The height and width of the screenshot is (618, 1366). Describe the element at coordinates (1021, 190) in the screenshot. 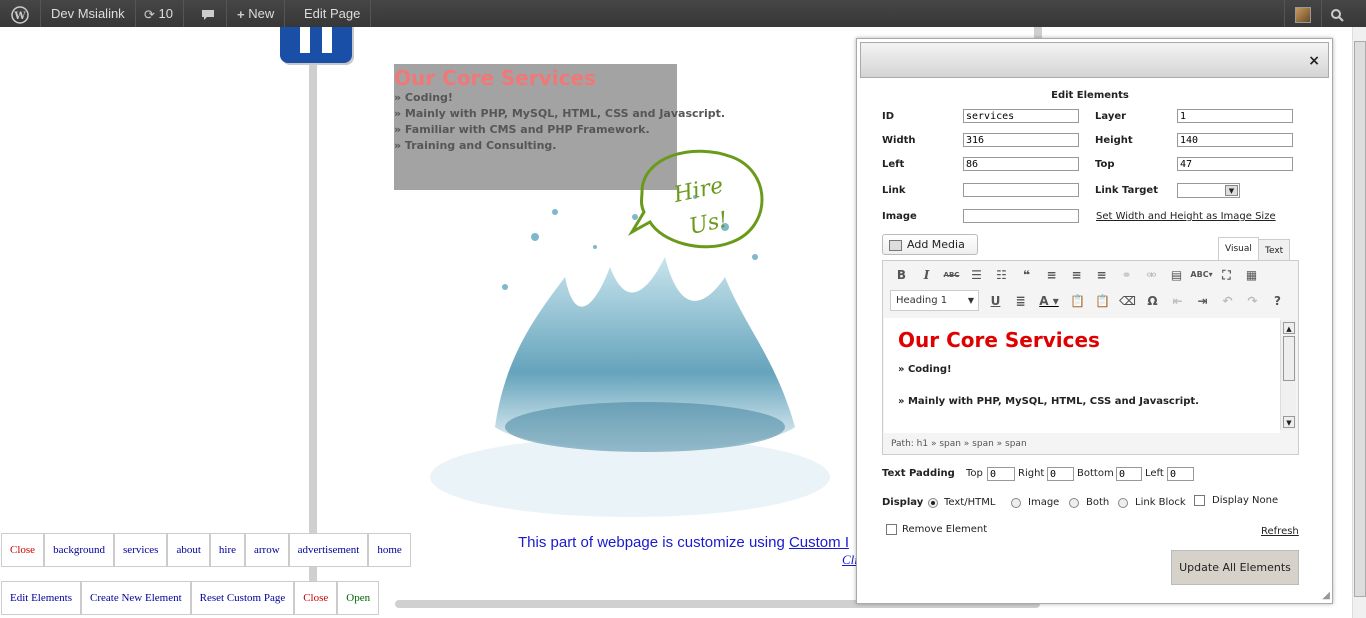

I see `link-input` at that location.